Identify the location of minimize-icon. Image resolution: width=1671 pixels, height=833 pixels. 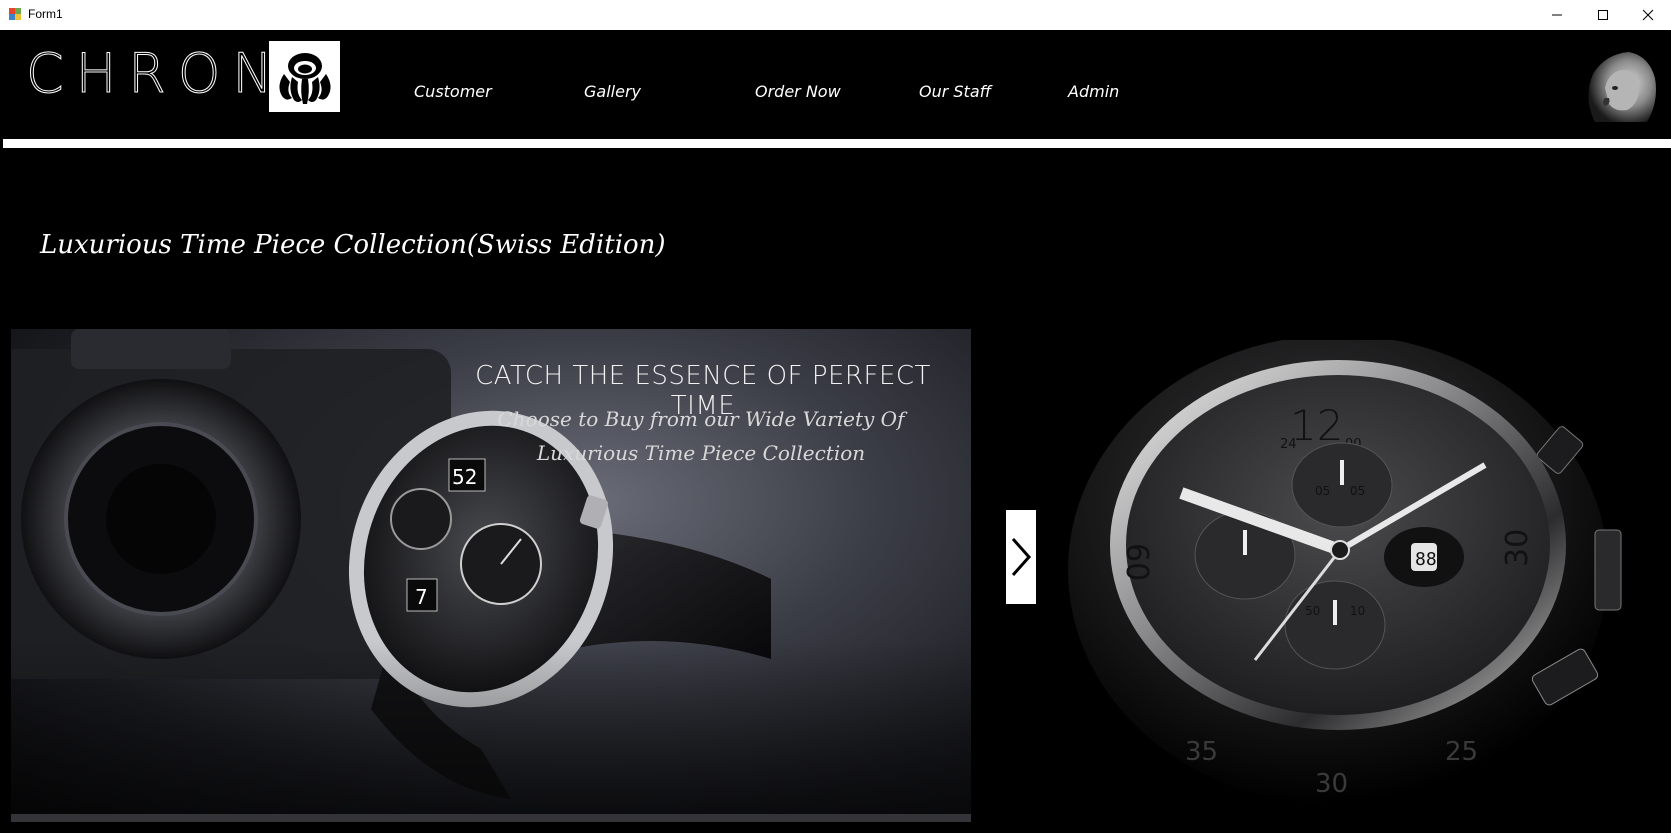
(1557, 15).